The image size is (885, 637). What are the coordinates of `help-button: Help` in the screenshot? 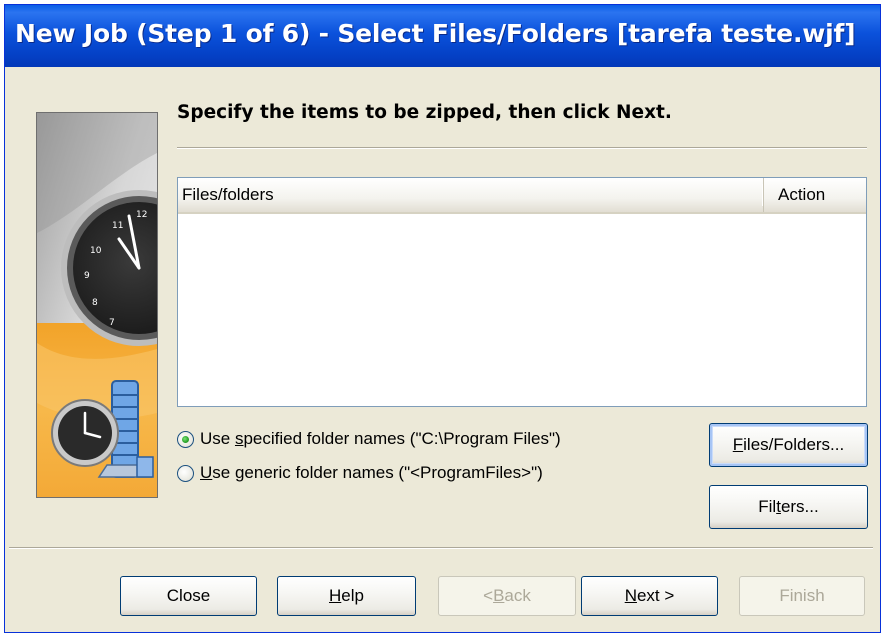 It's located at (346, 596).